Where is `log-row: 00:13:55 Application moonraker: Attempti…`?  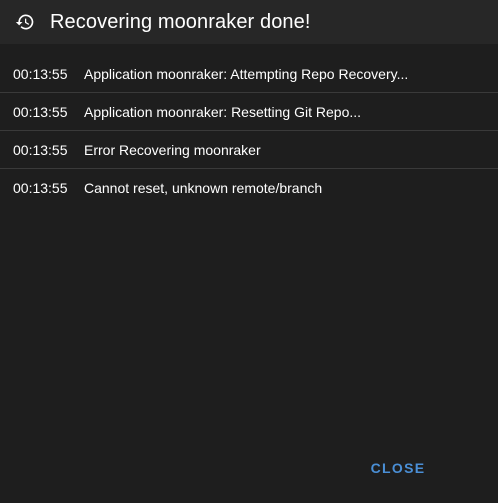 log-row: 00:13:55 Application moonraker: Attempti… is located at coordinates (249, 74).